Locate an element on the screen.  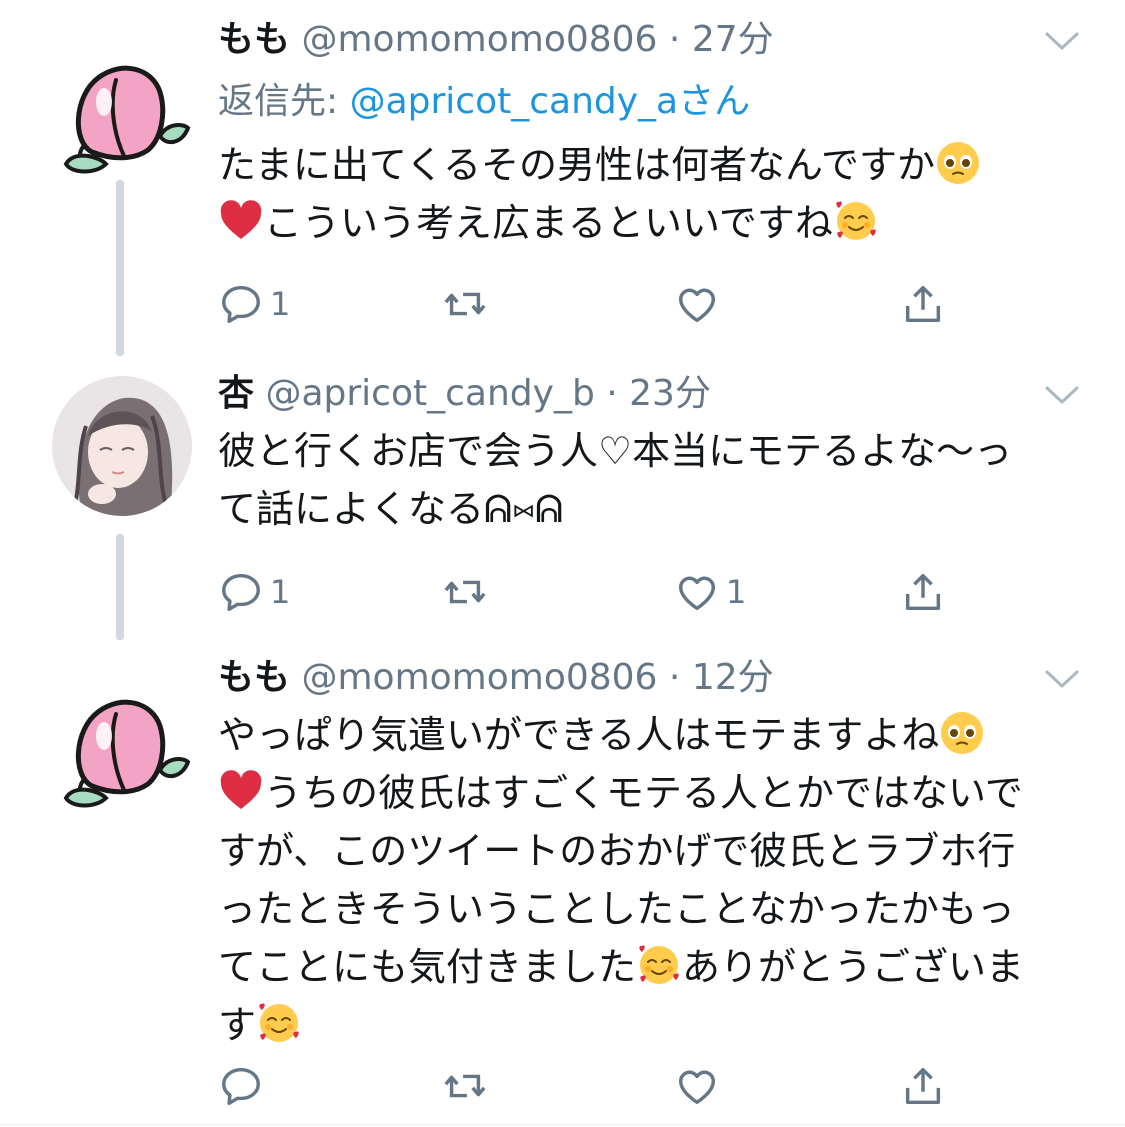
bottom-divider is located at coordinates (562, 1124).